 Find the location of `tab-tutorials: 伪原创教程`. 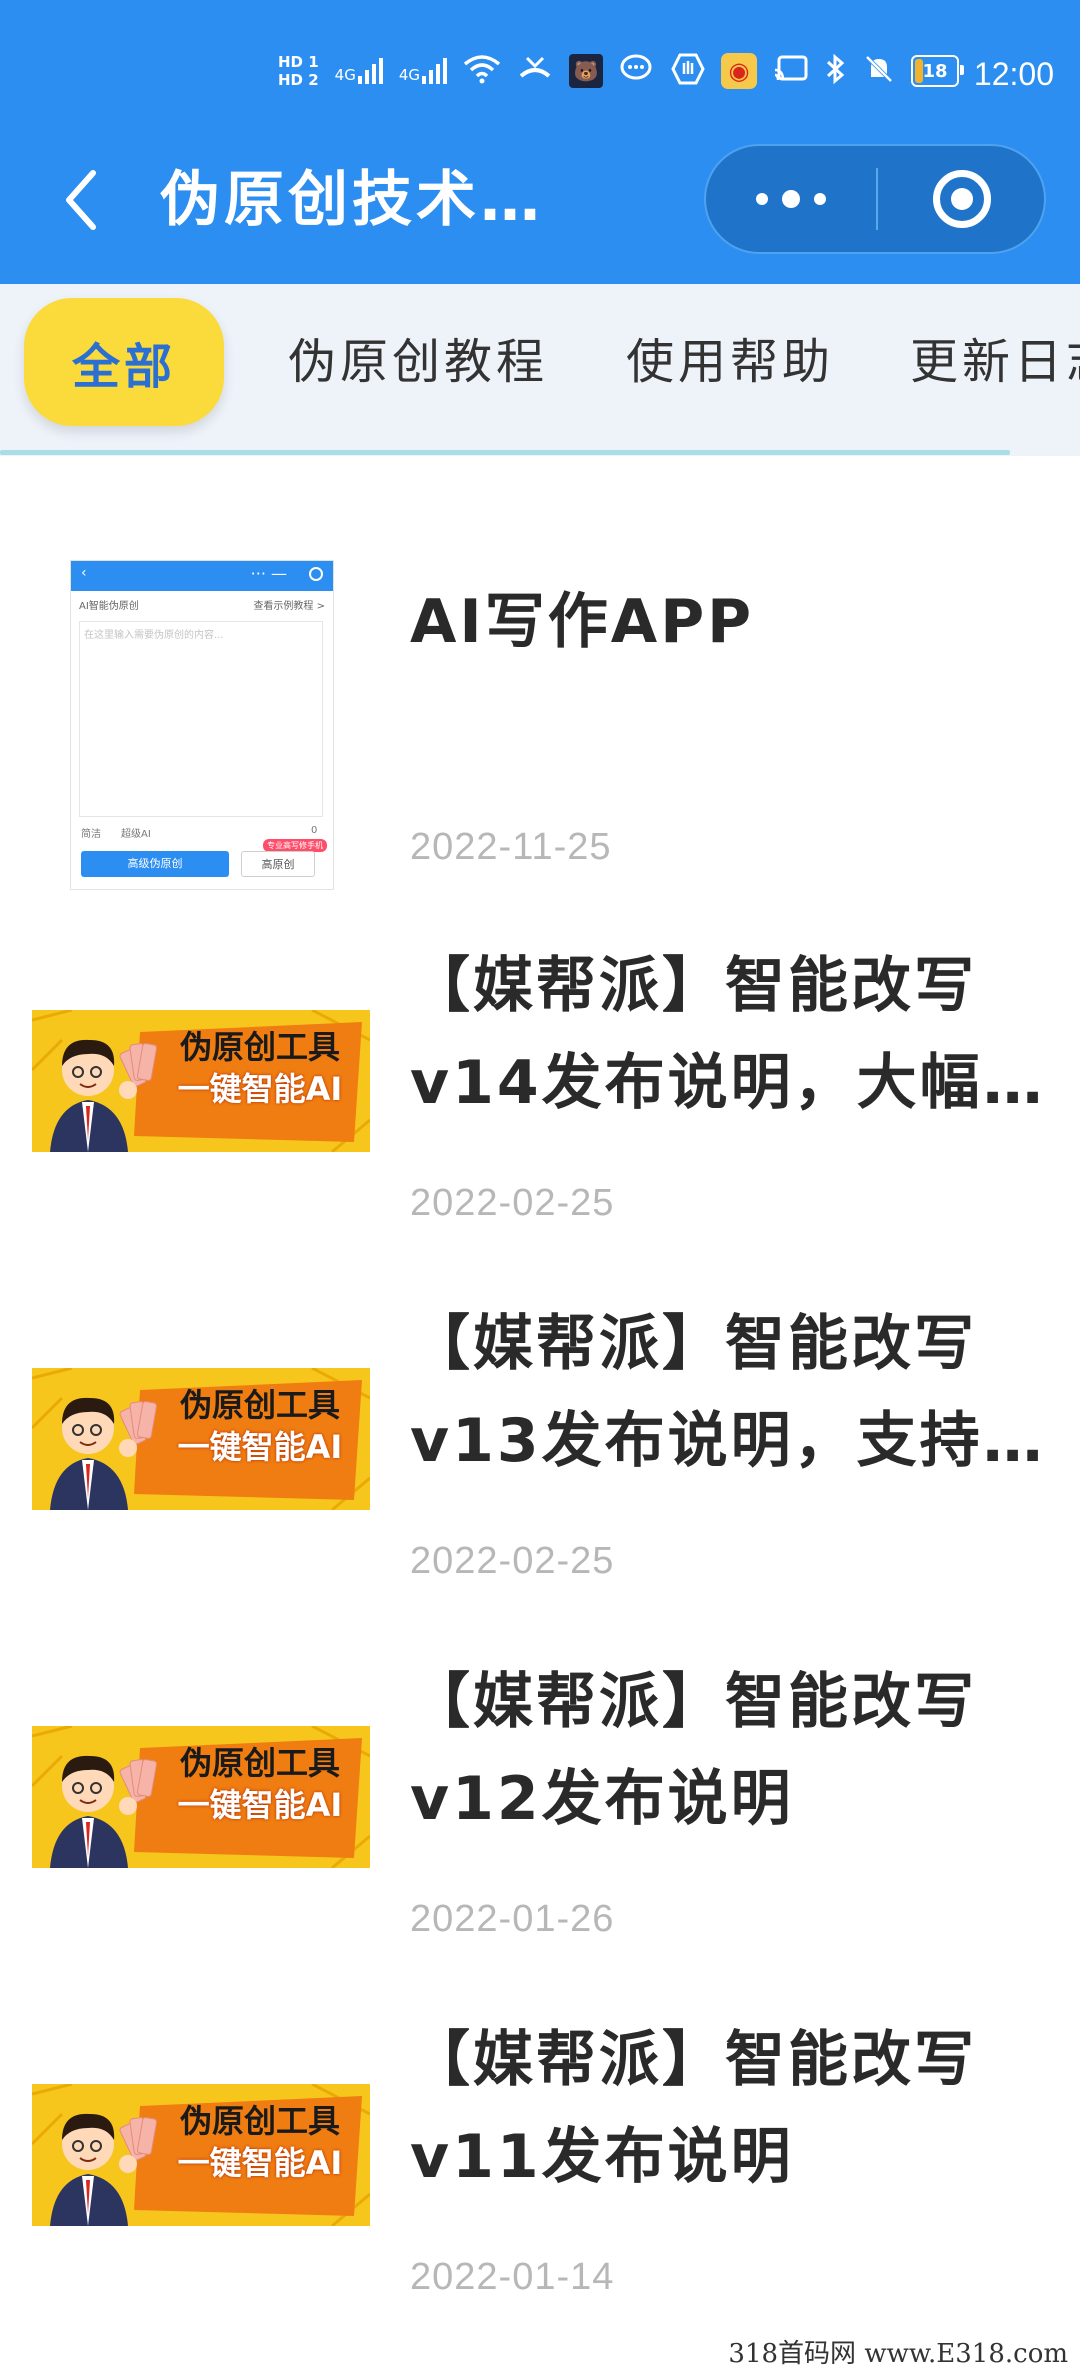

tab-tutorials: 伪原创教程 is located at coordinates (418, 362).